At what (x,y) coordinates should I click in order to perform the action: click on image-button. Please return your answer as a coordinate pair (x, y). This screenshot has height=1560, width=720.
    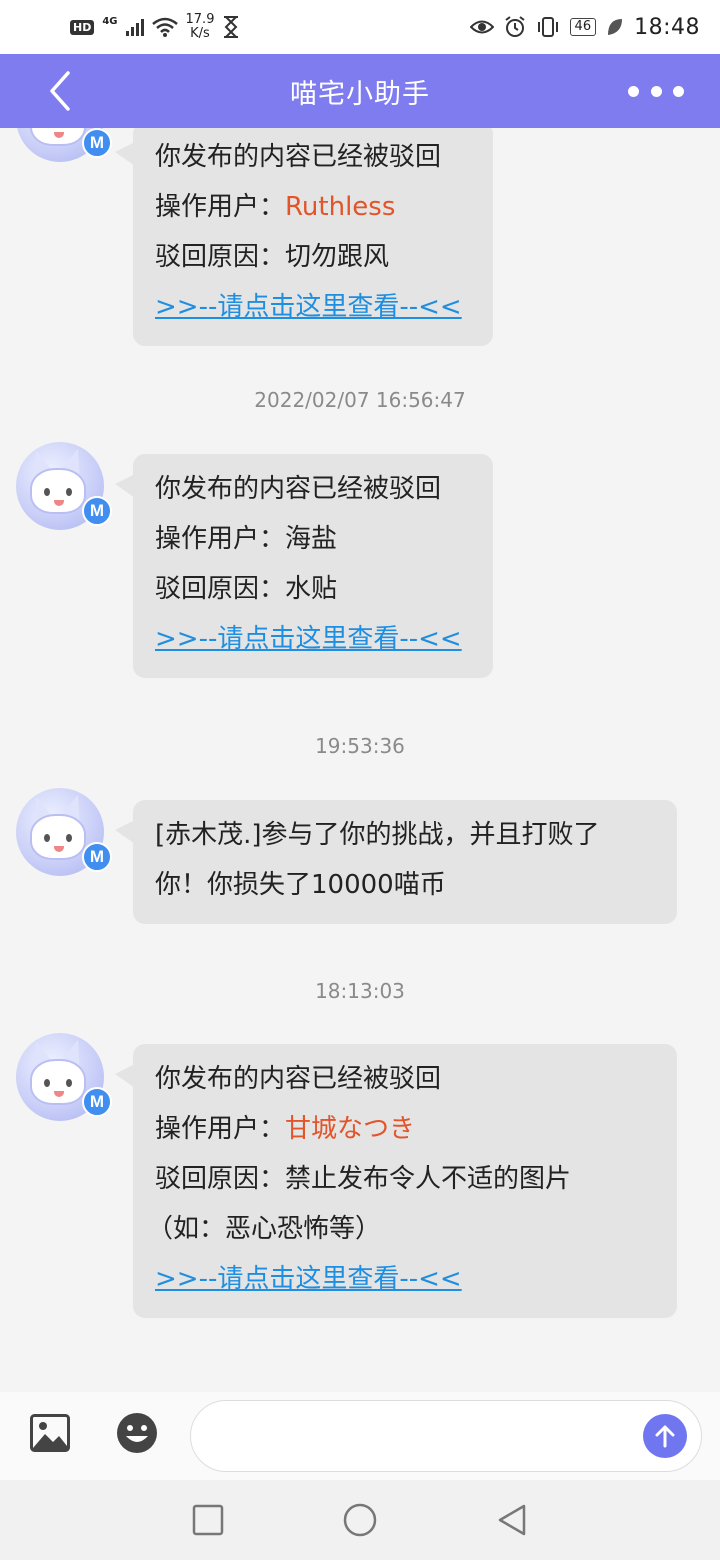
    Looking at the image, I should click on (50, 1433).